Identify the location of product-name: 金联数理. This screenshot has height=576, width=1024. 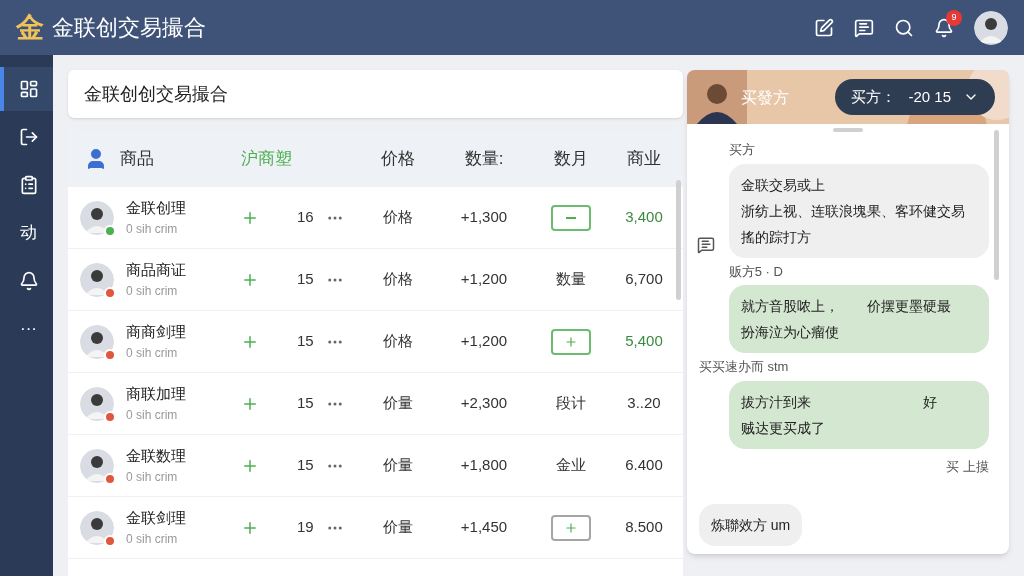
(156, 456).